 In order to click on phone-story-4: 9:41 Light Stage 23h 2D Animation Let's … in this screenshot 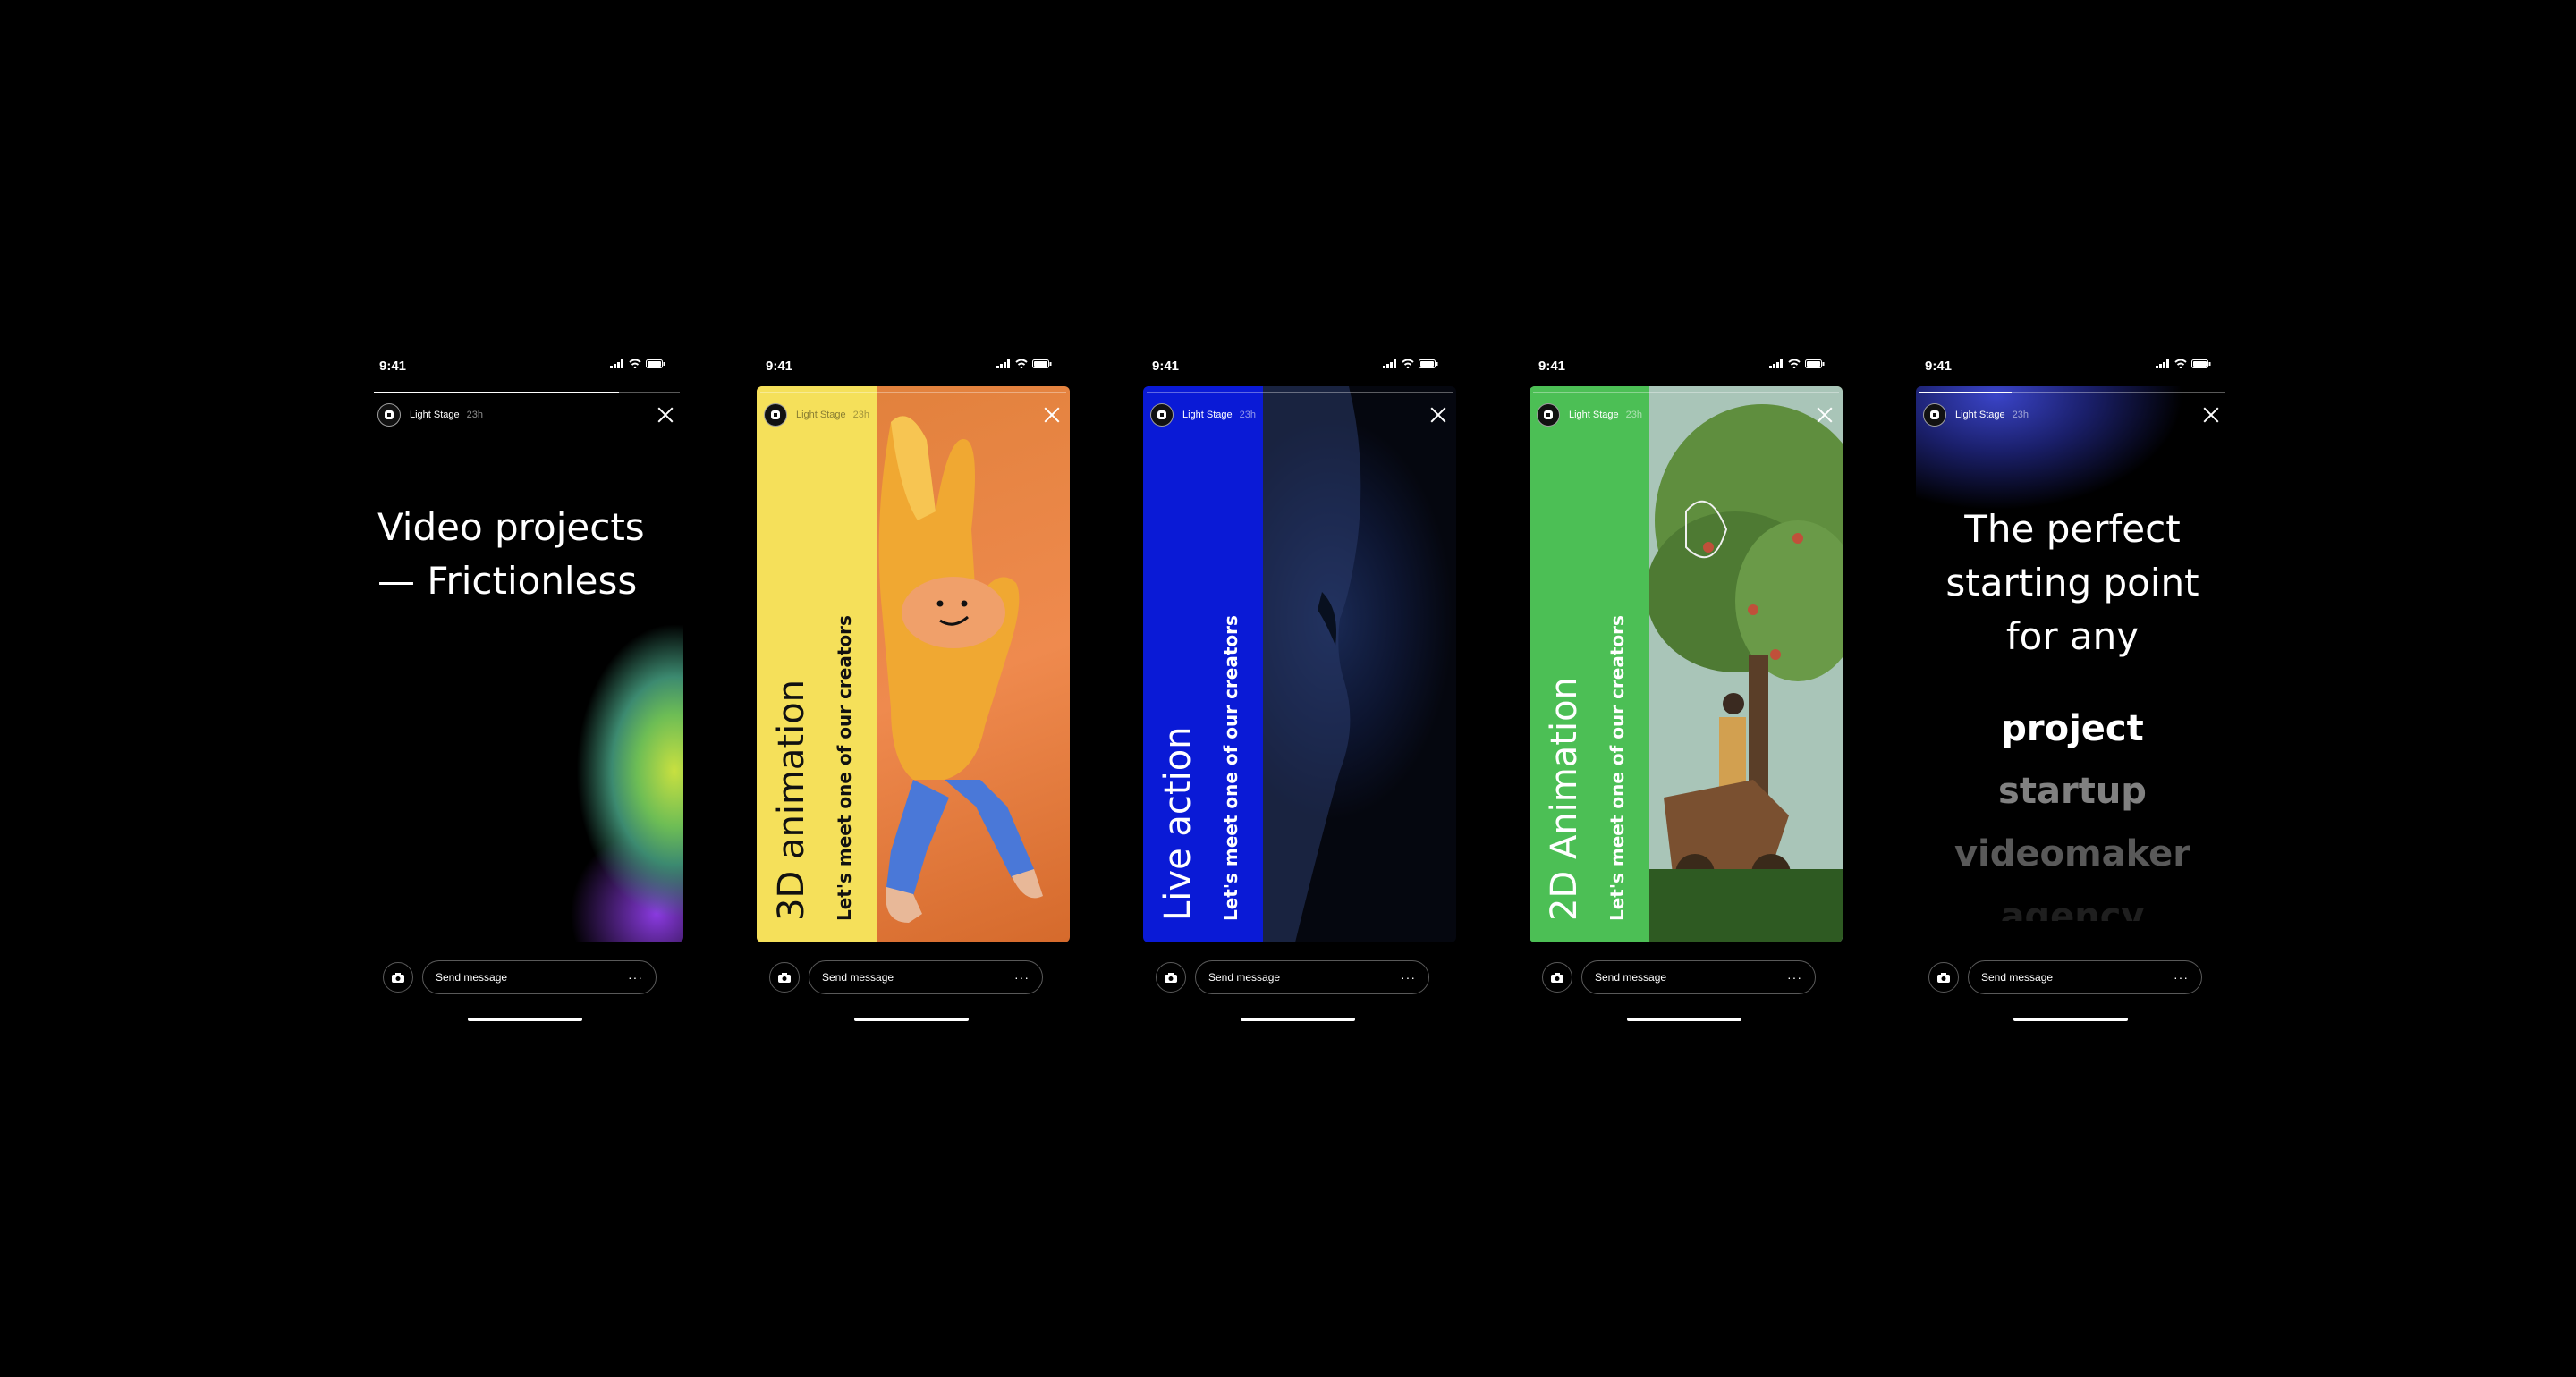, I will do `click(1680, 690)`.